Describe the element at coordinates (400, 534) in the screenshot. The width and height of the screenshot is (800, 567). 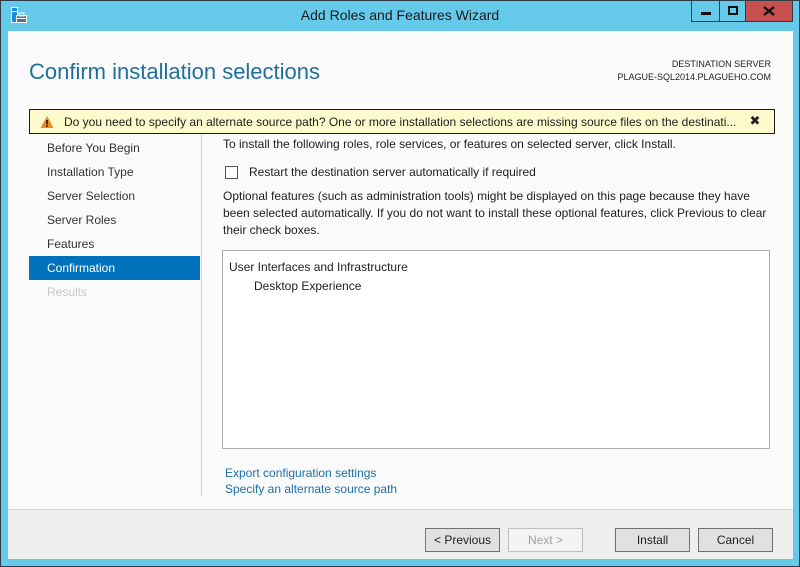
I see `wizard-footer: < Previous Next > Install Cancel` at that location.